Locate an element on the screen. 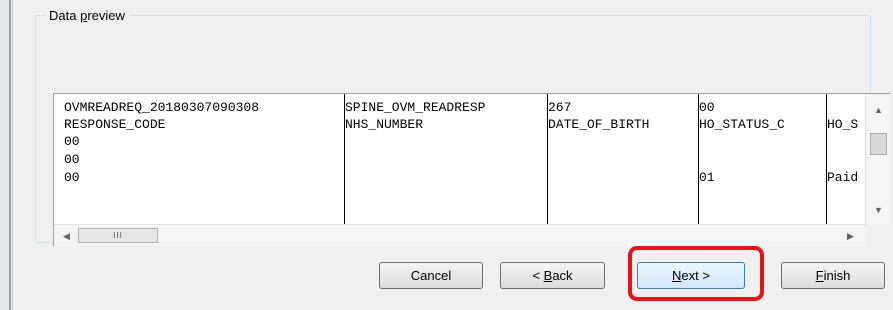 Image resolution: width=893 pixels, height=310 pixels. cancel-button-label: Cancel is located at coordinates (431, 275).